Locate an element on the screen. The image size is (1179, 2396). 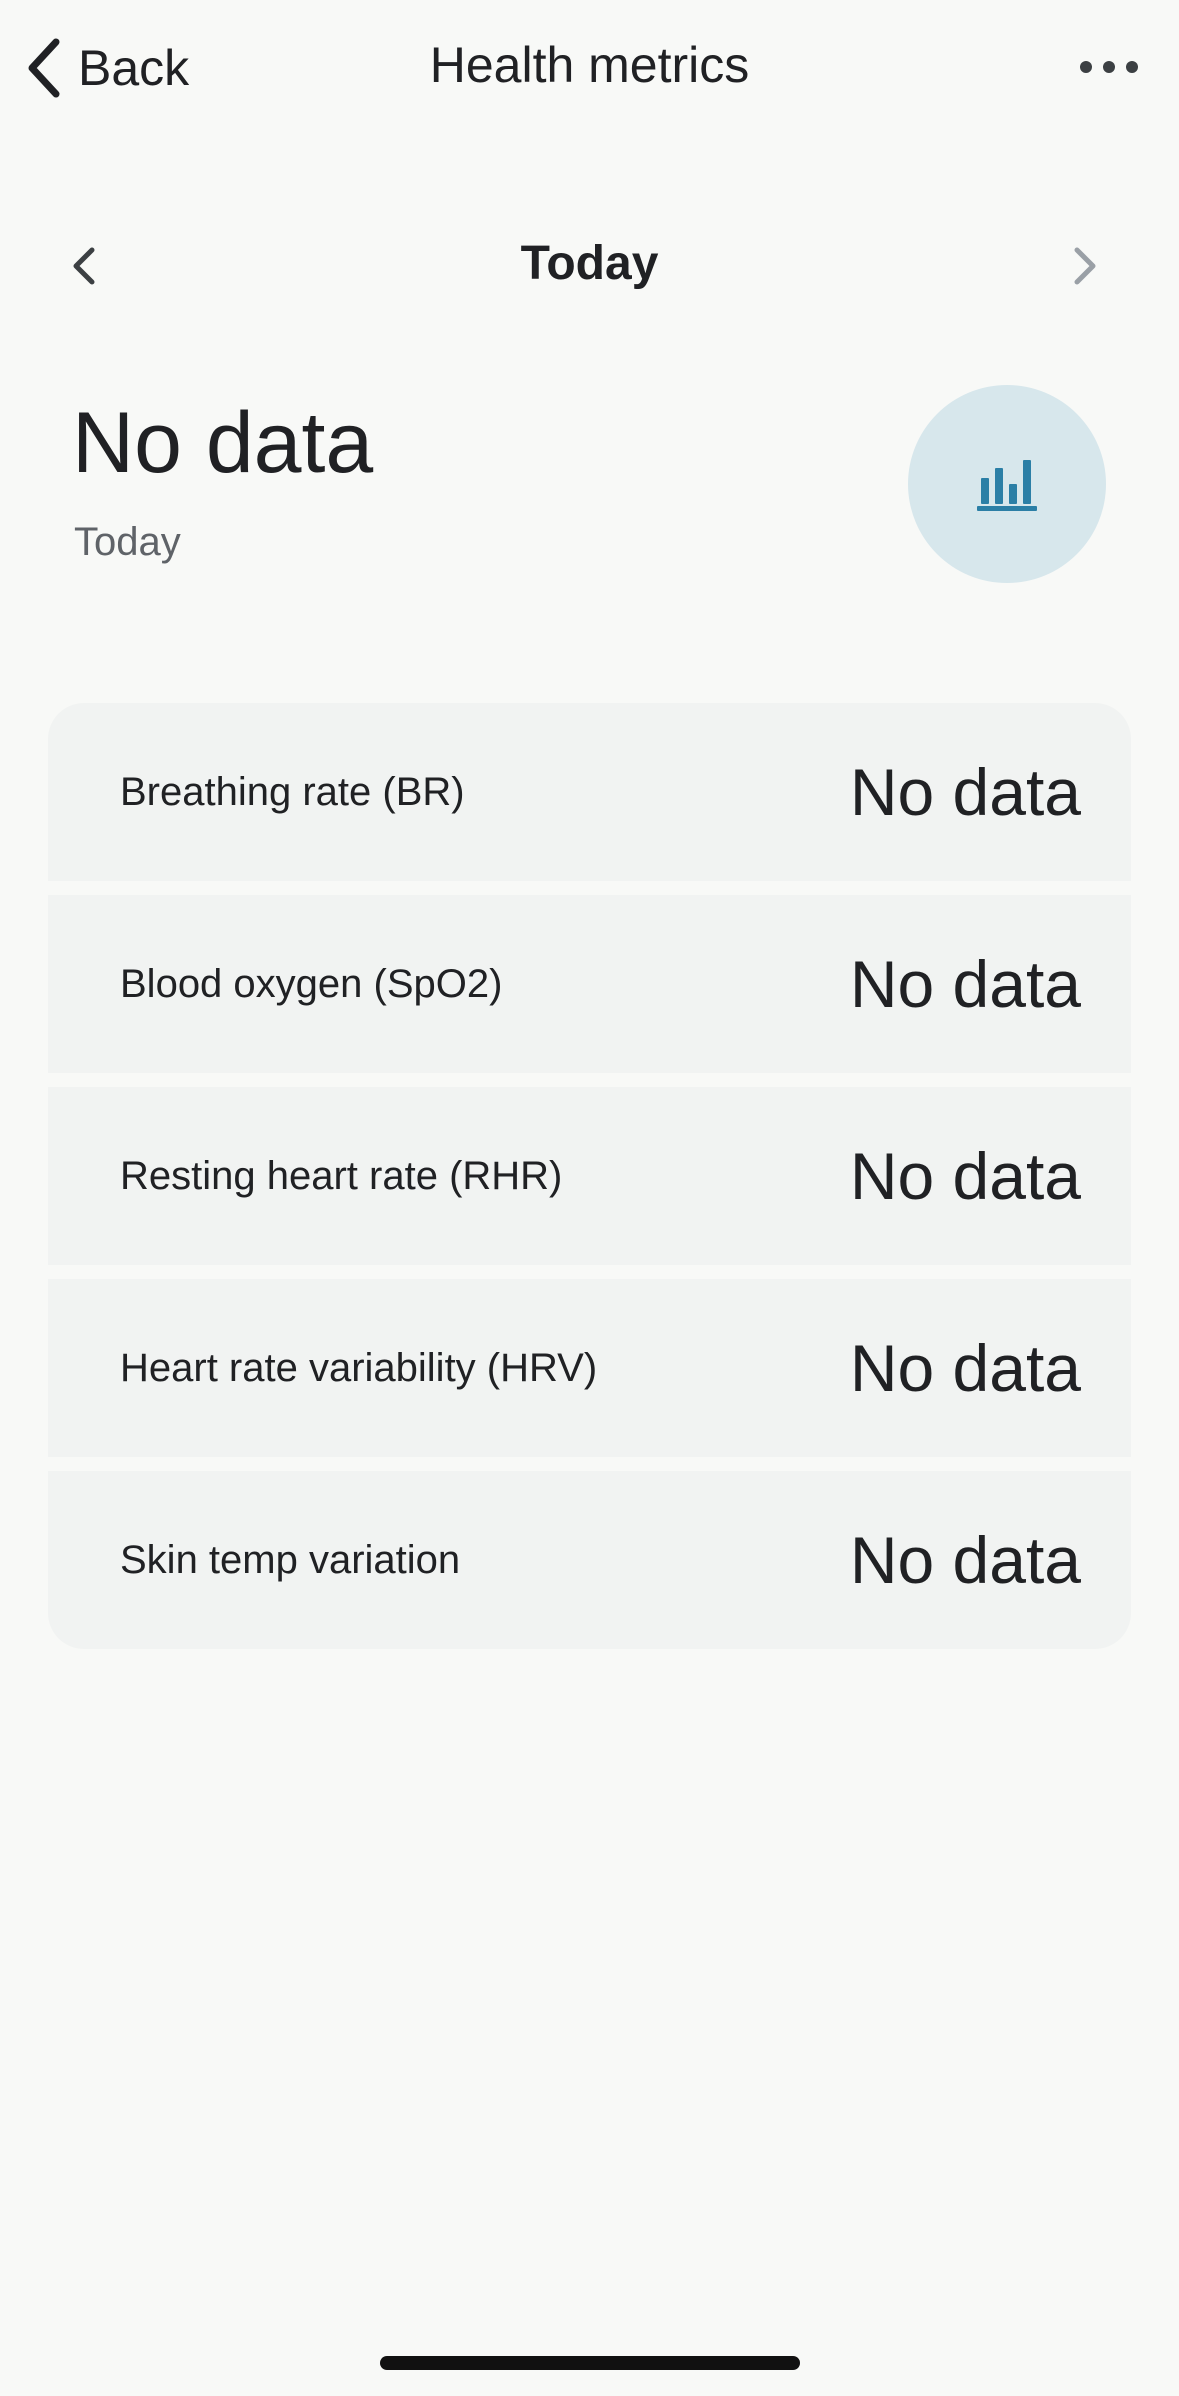
bar-chart-icon is located at coordinates (1007, 485).